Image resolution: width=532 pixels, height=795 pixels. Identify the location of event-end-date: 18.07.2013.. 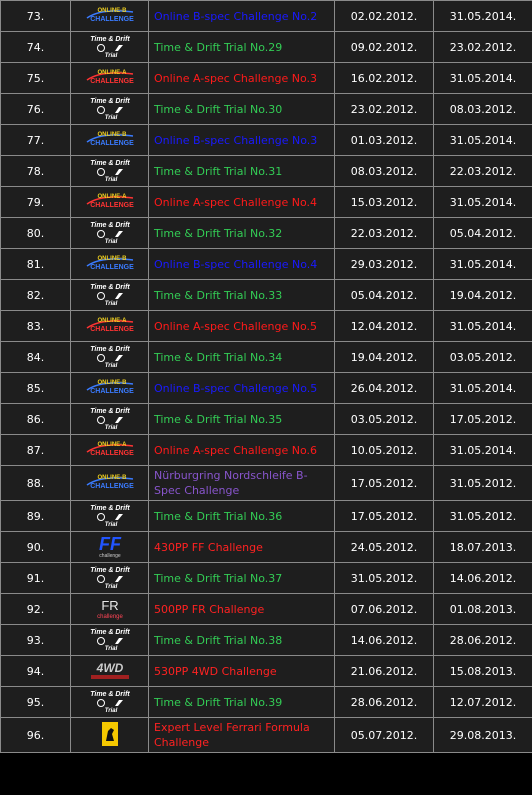
(482, 547).